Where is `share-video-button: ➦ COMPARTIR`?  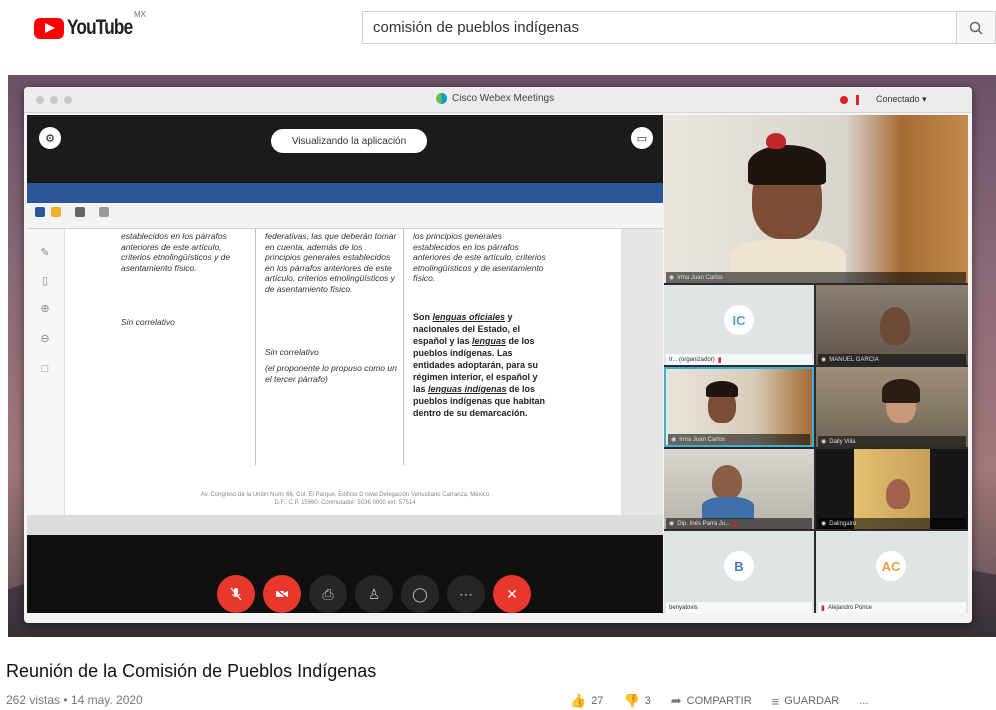
share-video-button: ➦ COMPARTIR is located at coordinates (711, 701).